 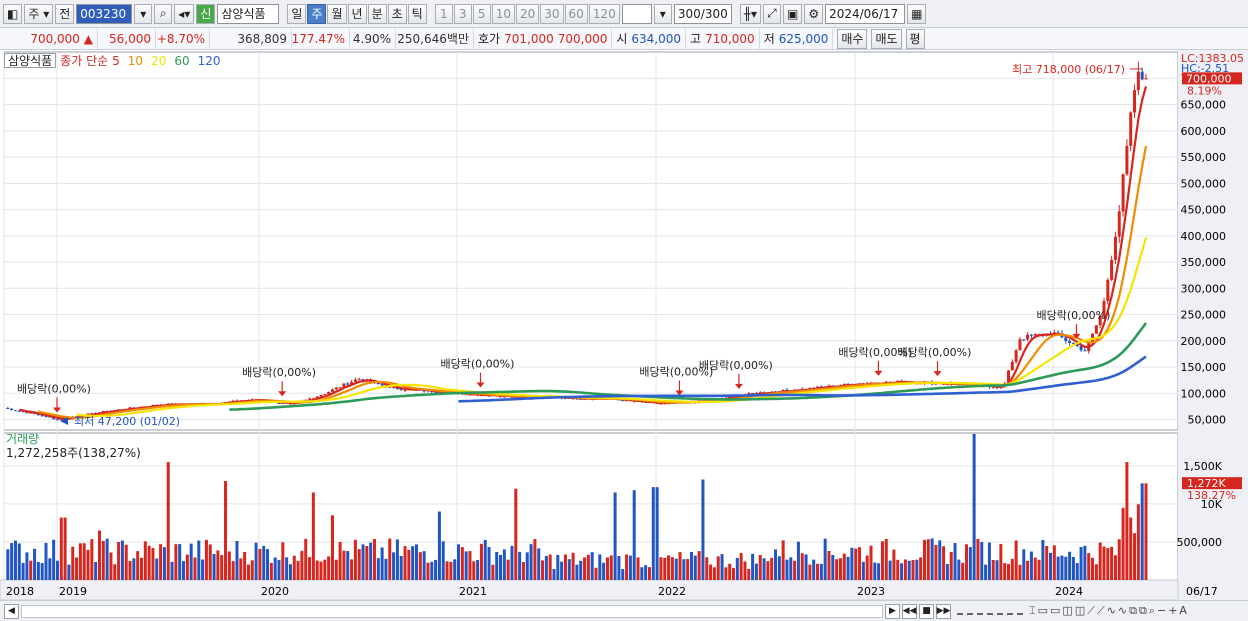 I want to click on current-pct-label: 8.19%, so click(x=1204, y=90).